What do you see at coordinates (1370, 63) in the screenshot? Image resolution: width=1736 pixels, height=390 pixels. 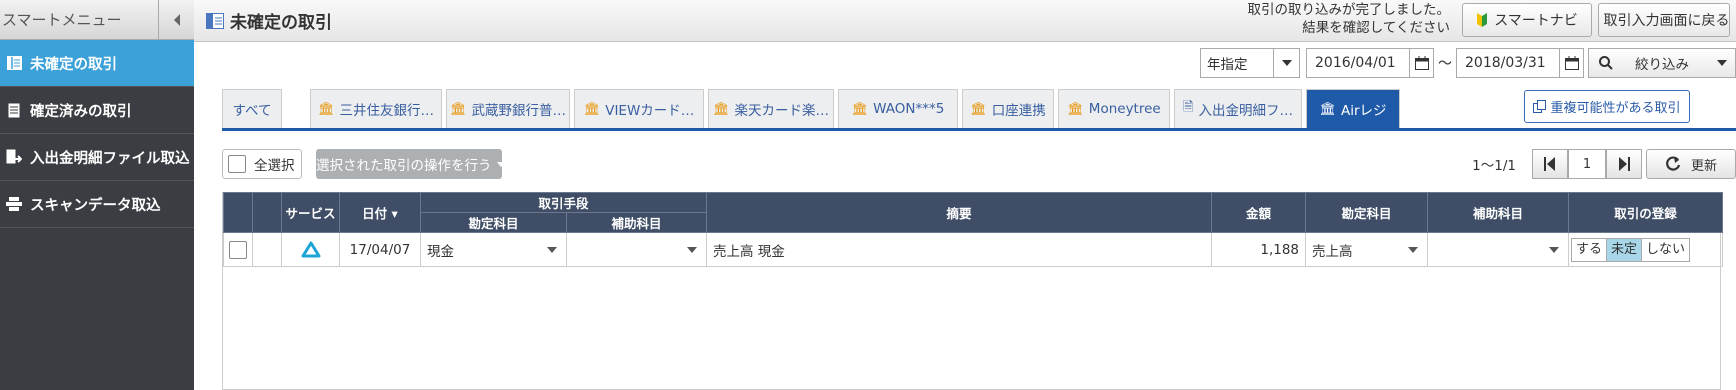 I see `date-from-input: 2016/04/01` at bounding box center [1370, 63].